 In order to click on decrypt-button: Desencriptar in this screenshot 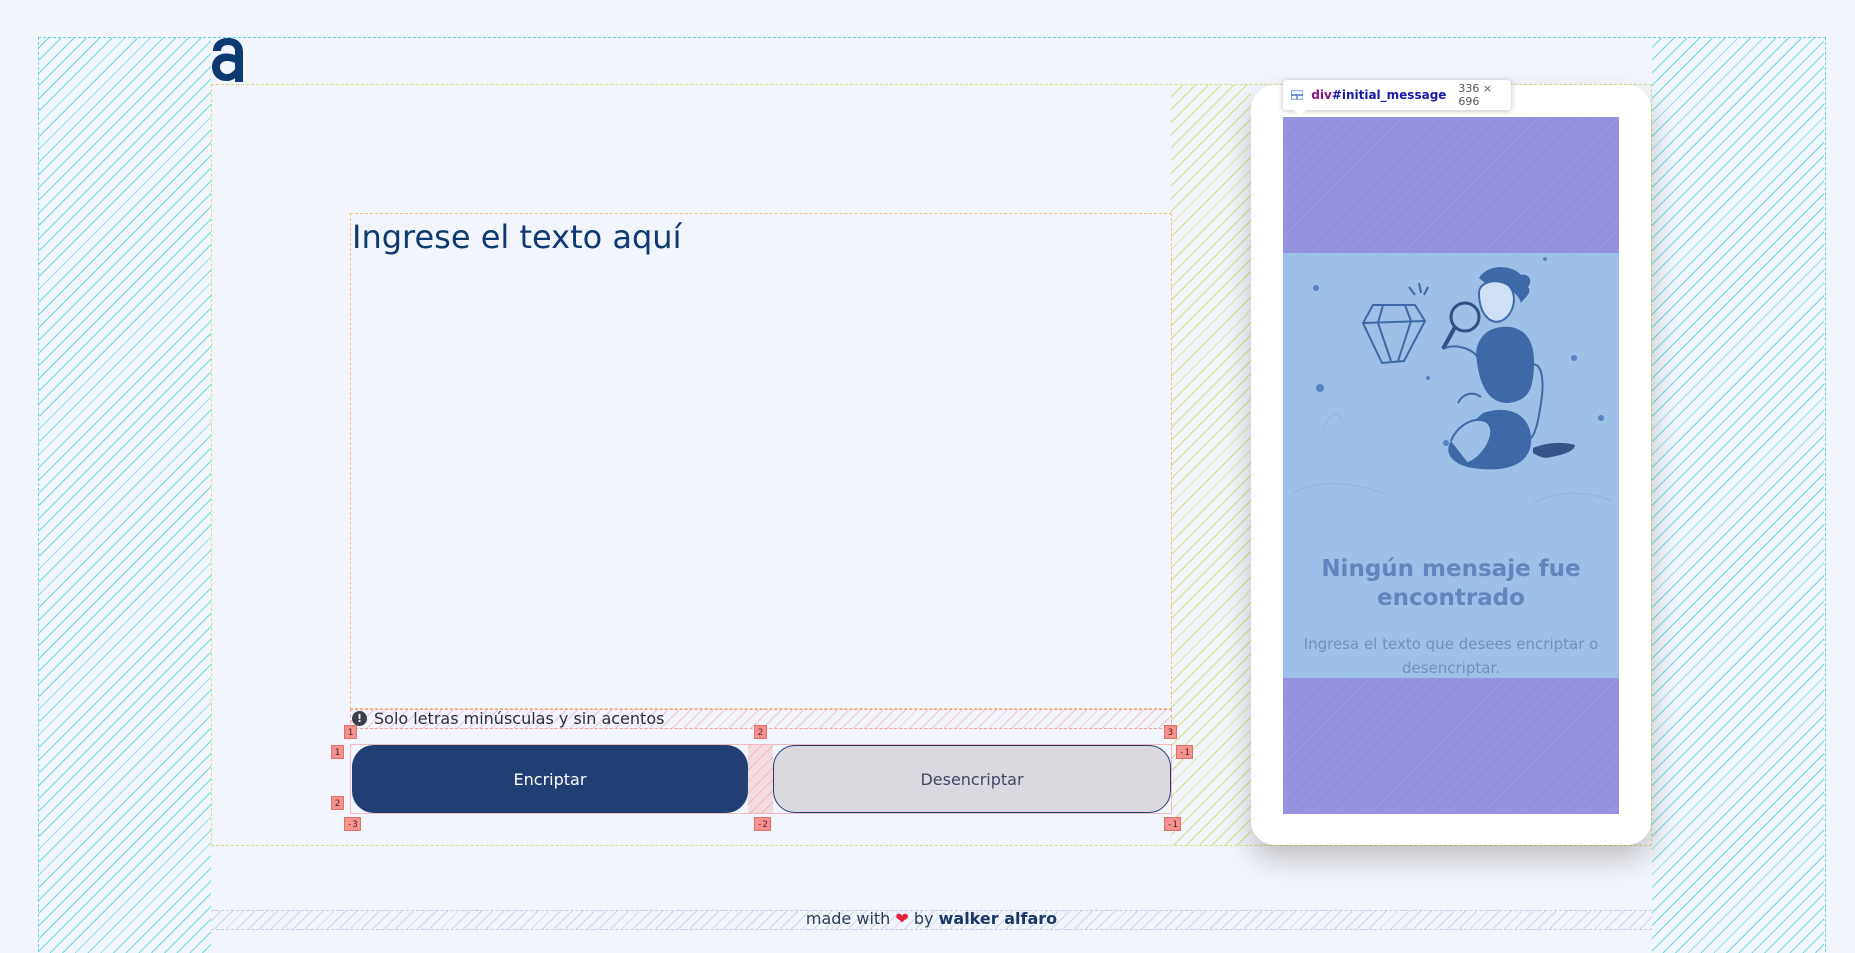, I will do `click(972, 779)`.